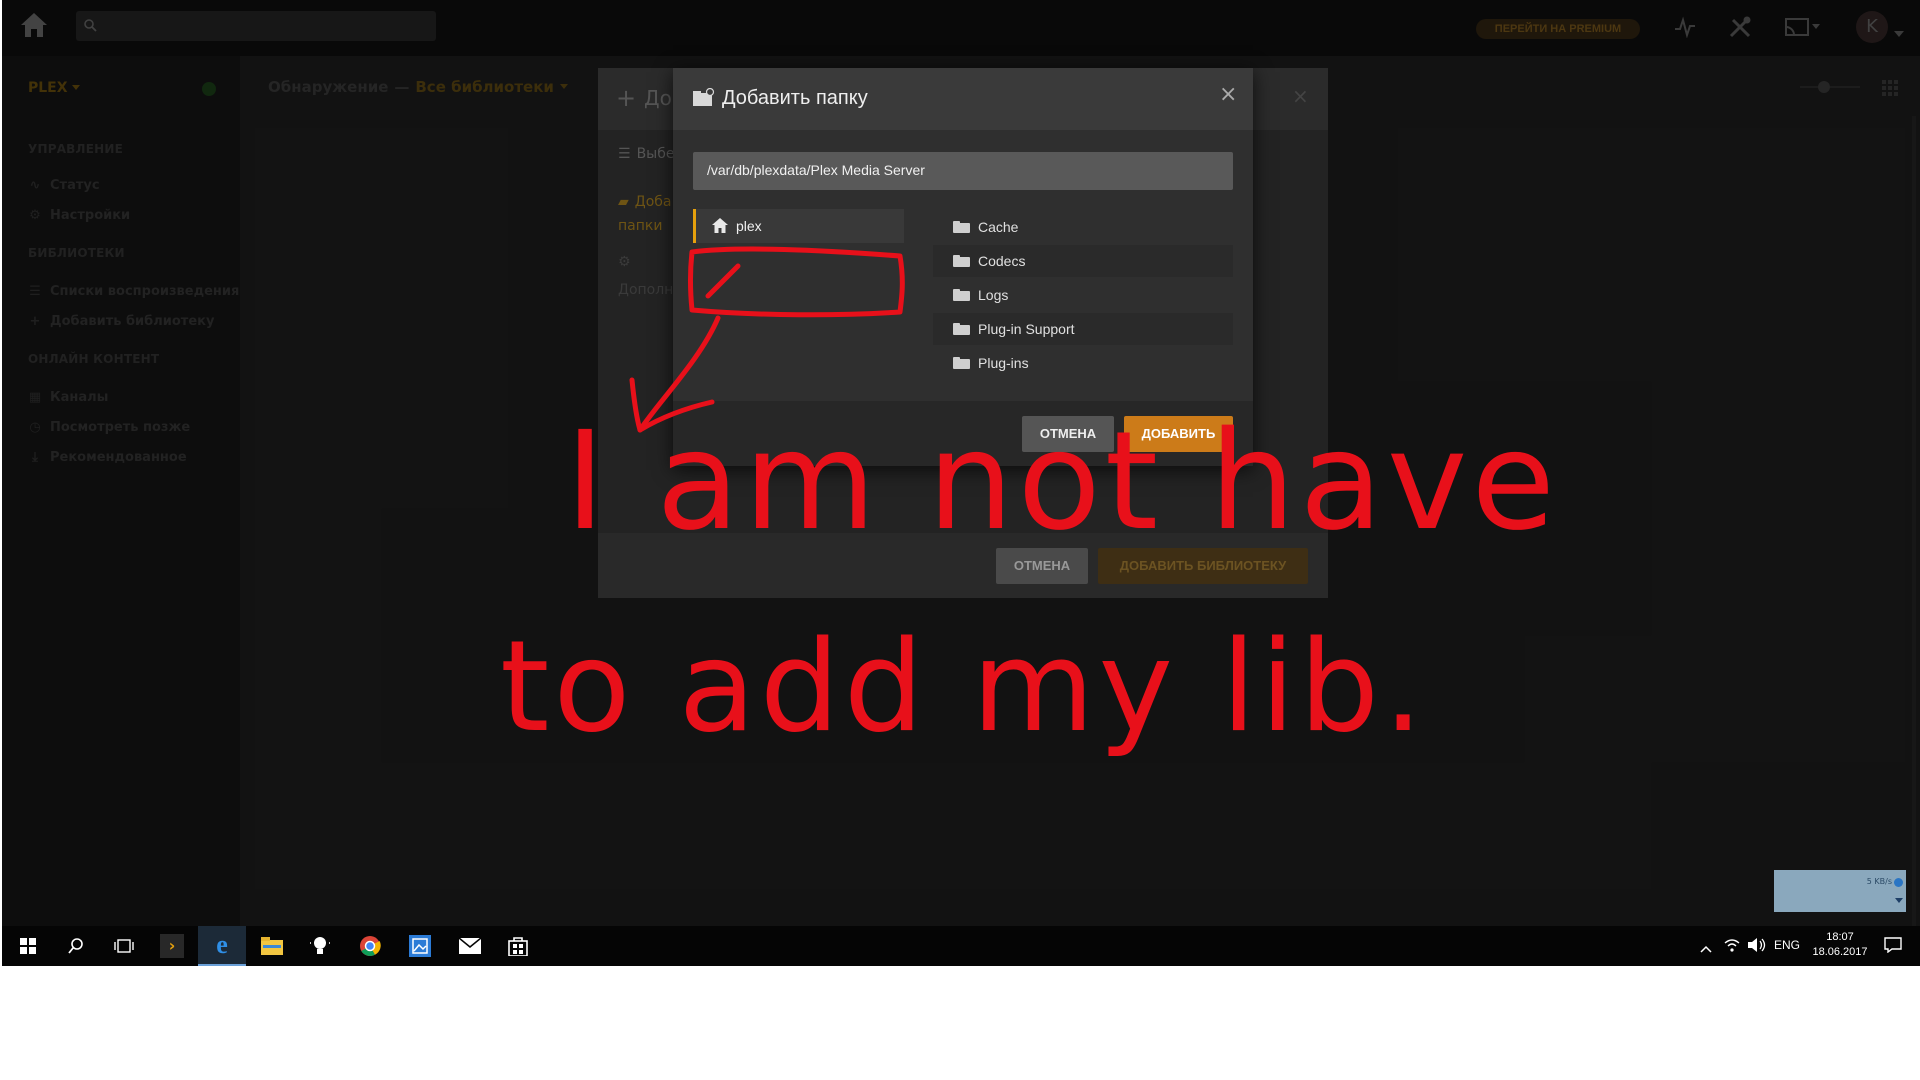 Image resolution: width=1920 pixels, height=1080 pixels. Describe the element at coordinates (1840, 937) in the screenshot. I see `clock-time: 18:07` at that location.